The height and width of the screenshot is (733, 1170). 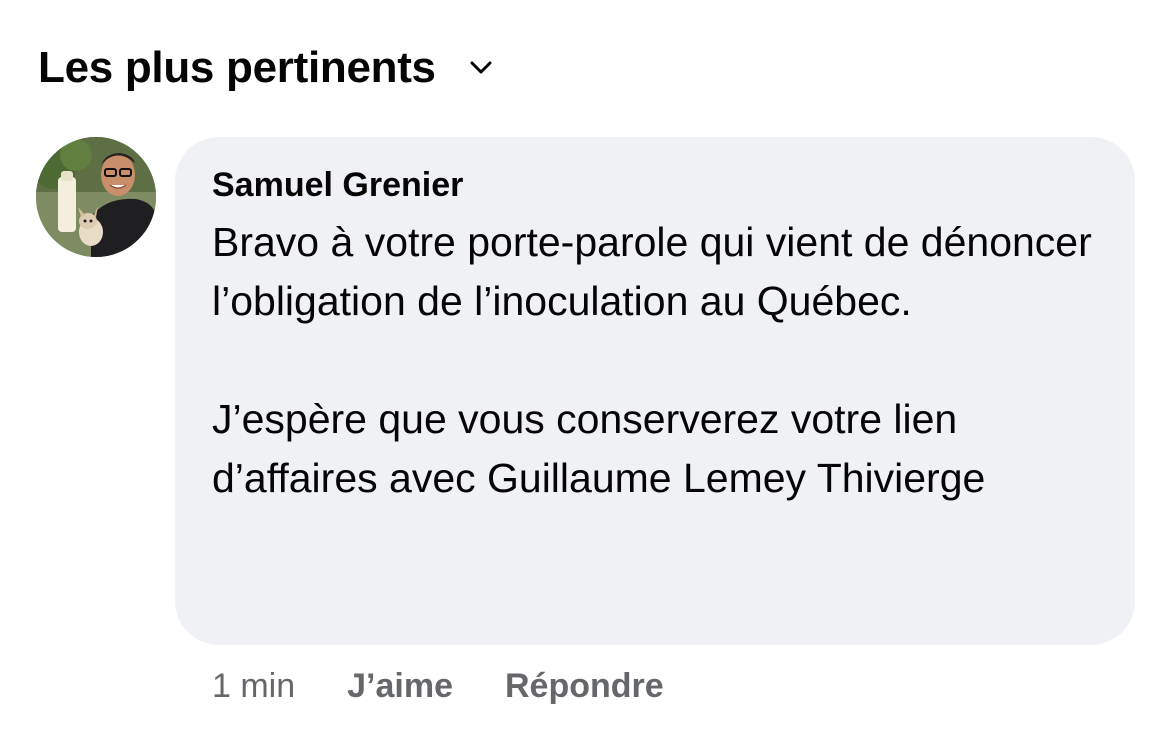 I want to click on like-button: J’aime, so click(x=400, y=686).